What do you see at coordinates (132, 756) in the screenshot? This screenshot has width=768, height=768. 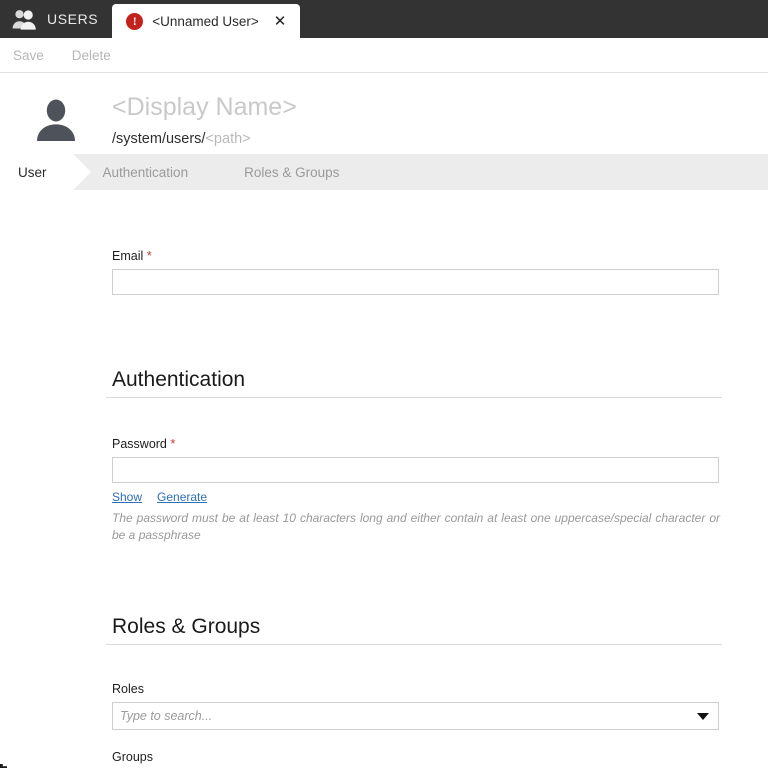 I see `groups-label: Groups` at bounding box center [132, 756].